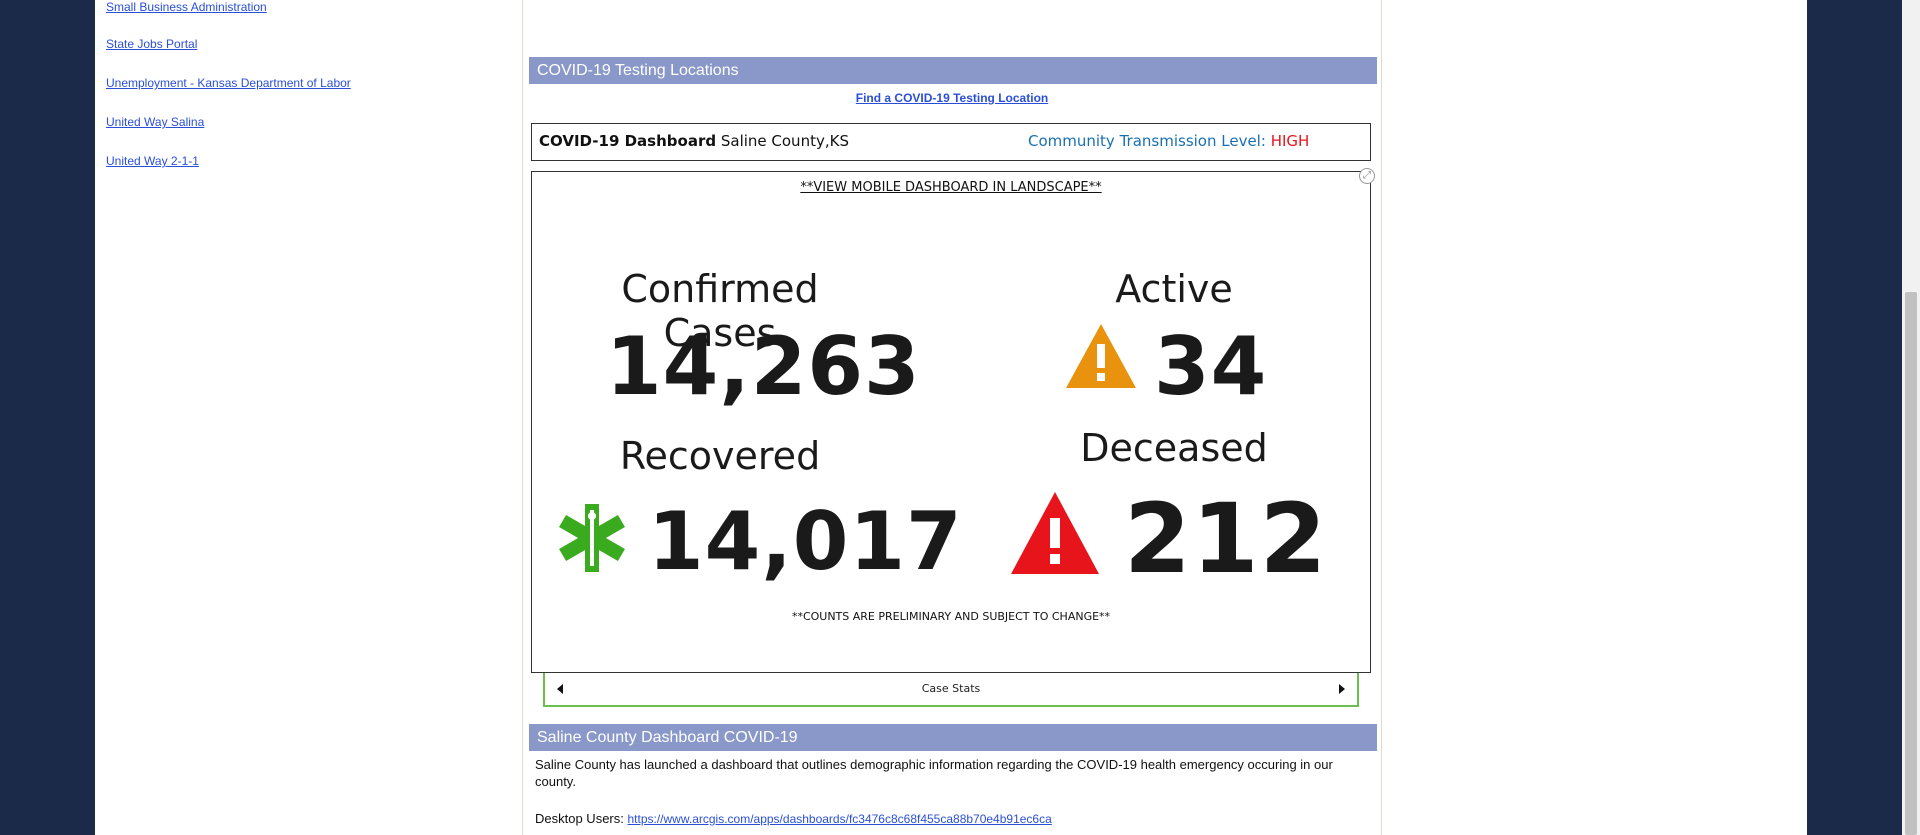 The image size is (1920, 835). I want to click on page-scrollbar, so click(1911, 417).